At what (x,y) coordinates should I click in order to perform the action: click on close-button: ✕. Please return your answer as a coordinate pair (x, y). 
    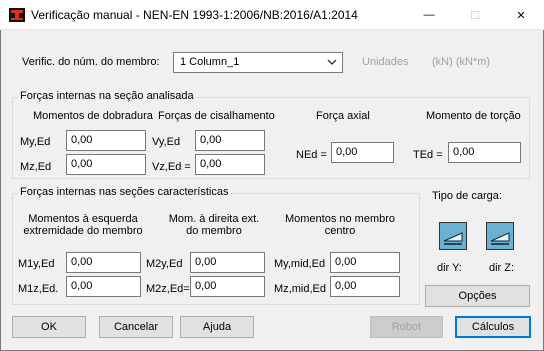
    Looking at the image, I should click on (521, 15).